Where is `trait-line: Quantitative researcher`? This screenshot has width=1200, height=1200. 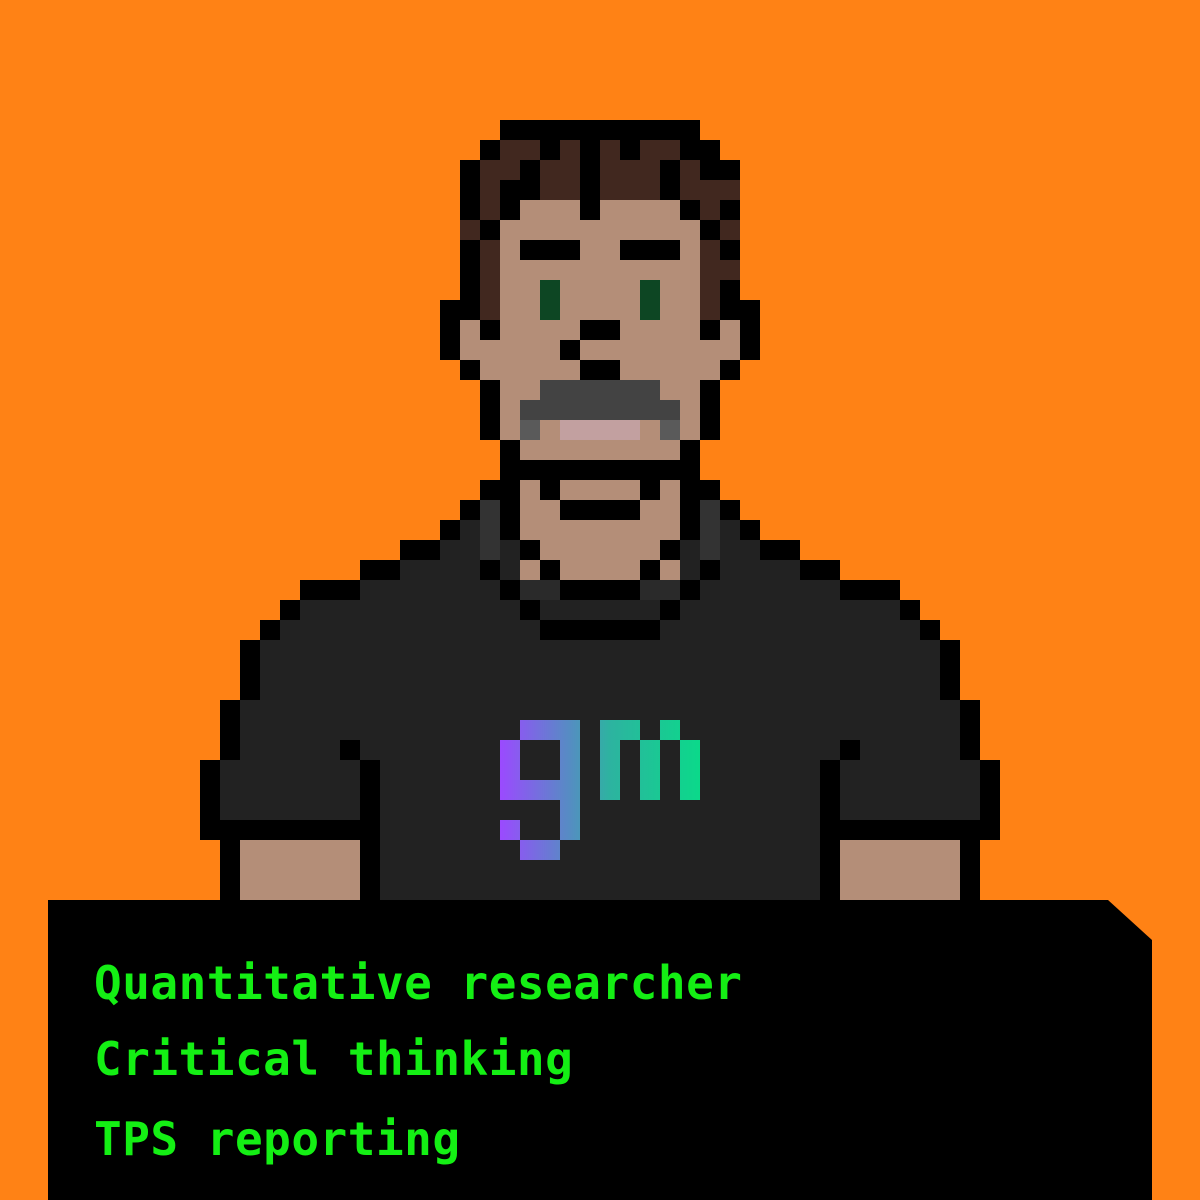 trait-line: Quantitative researcher is located at coordinates (418, 983).